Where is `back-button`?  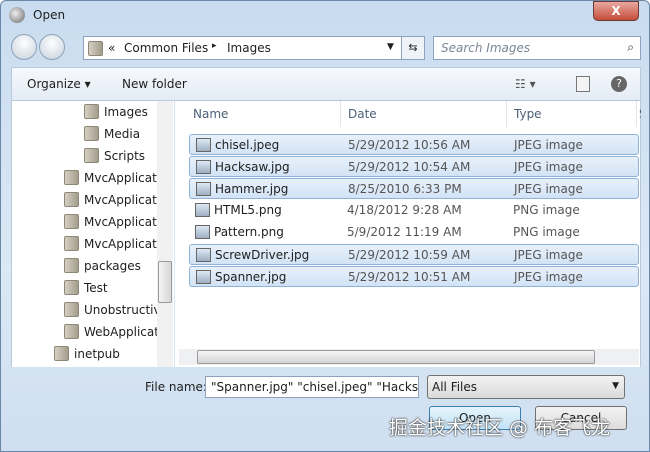
back-button is located at coordinates (24, 47).